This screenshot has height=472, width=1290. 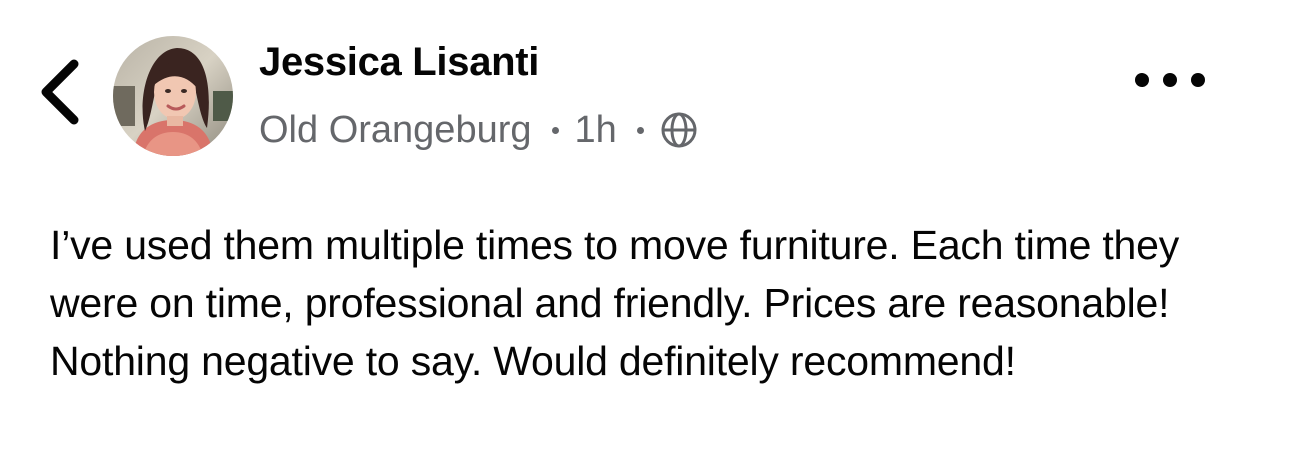 What do you see at coordinates (679, 130) in the screenshot?
I see `globe-icon` at bounding box center [679, 130].